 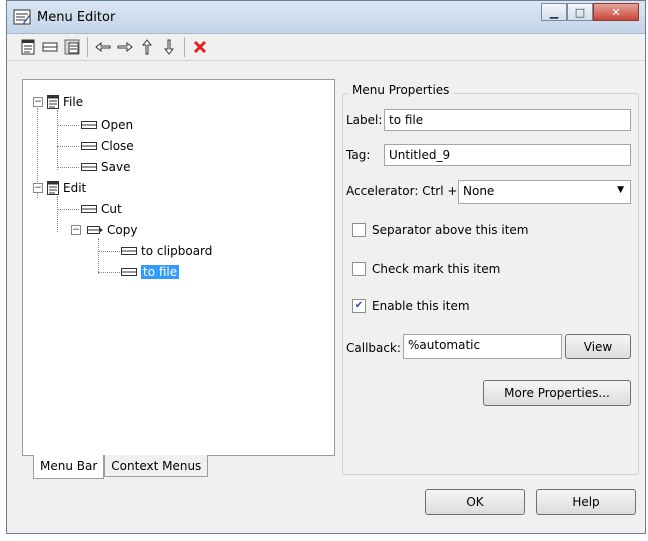 What do you see at coordinates (598, 346) in the screenshot?
I see `view-button: View` at bounding box center [598, 346].